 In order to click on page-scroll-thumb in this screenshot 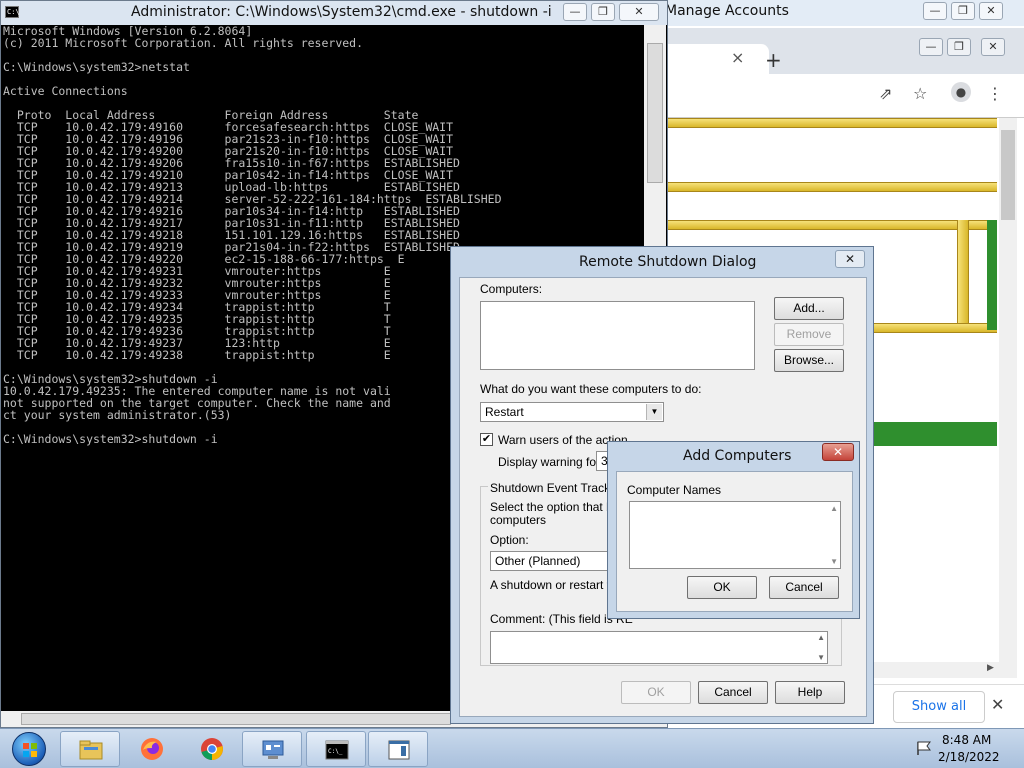, I will do `click(1008, 175)`.